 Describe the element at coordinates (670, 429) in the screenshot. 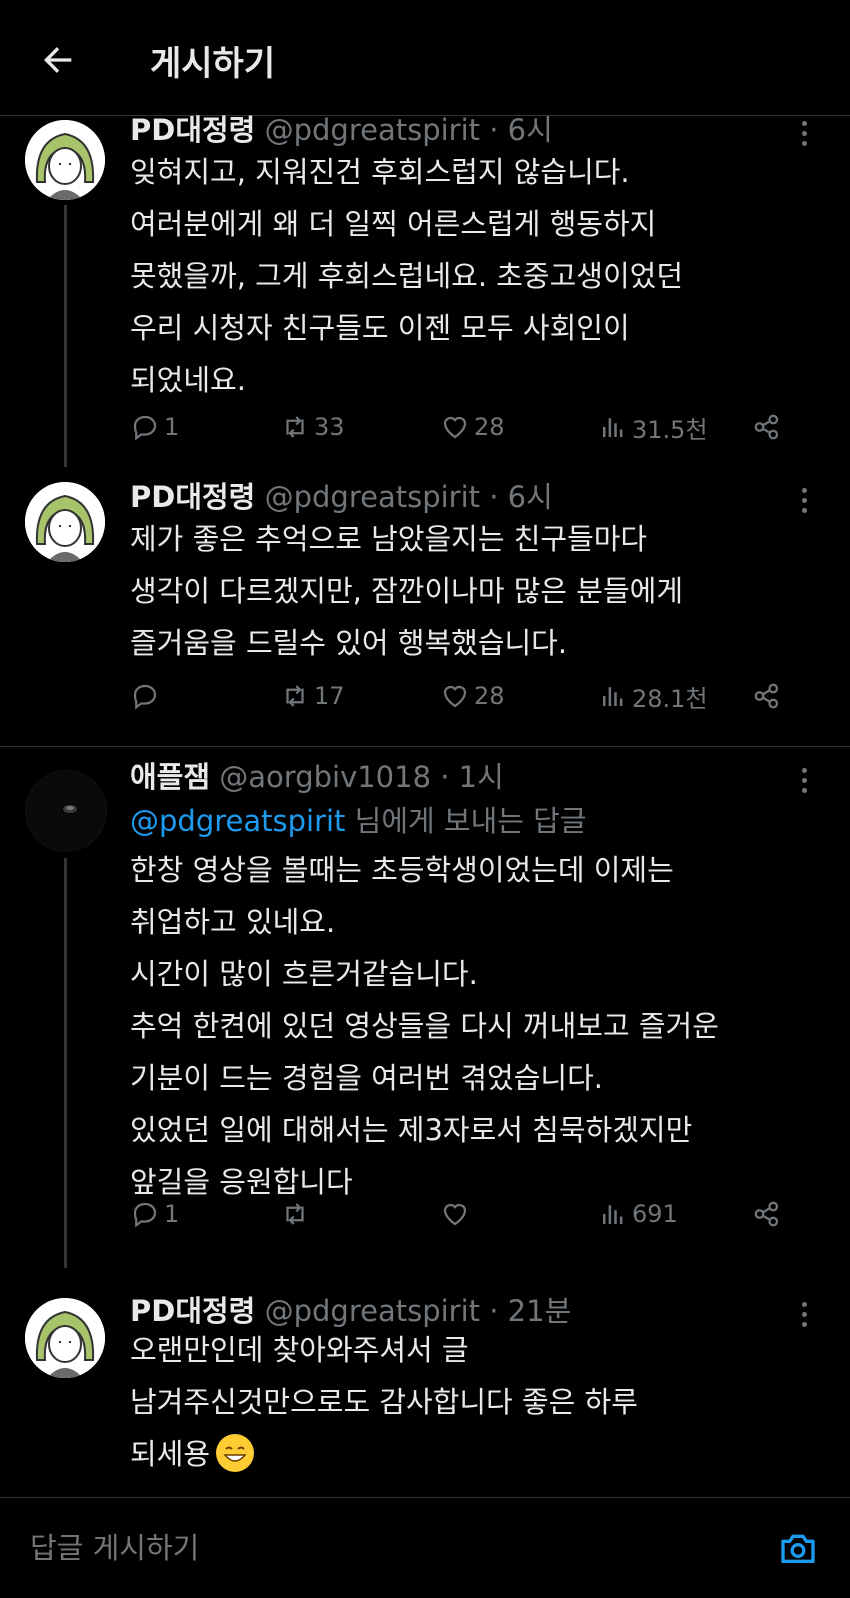

I see `view-count: 31.5천` at that location.